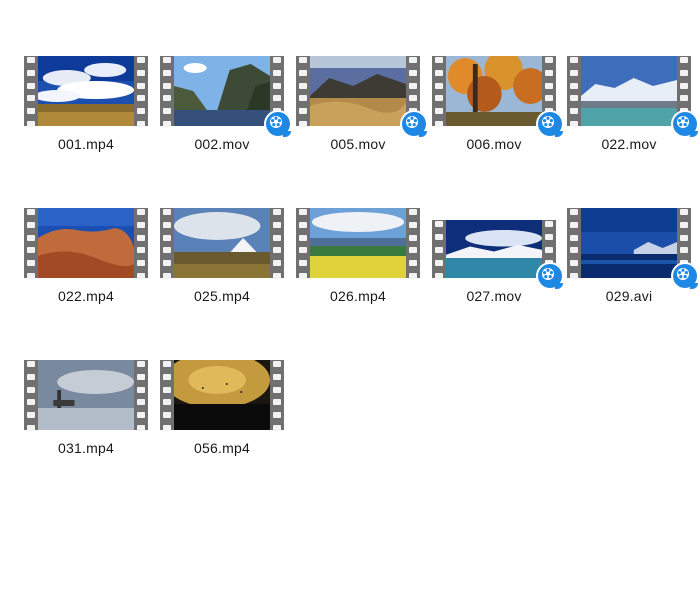  What do you see at coordinates (86, 448) in the screenshot?
I see `file-name-label: 031.mp4` at bounding box center [86, 448].